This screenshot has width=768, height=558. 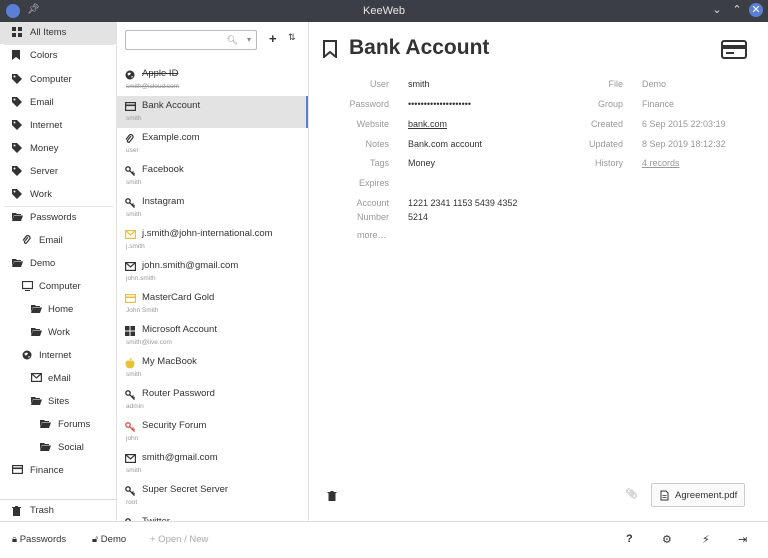 What do you see at coordinates (421, 163) in the screenshot?
I see `field-value-tags: Money` at bounding box center [421, 163].